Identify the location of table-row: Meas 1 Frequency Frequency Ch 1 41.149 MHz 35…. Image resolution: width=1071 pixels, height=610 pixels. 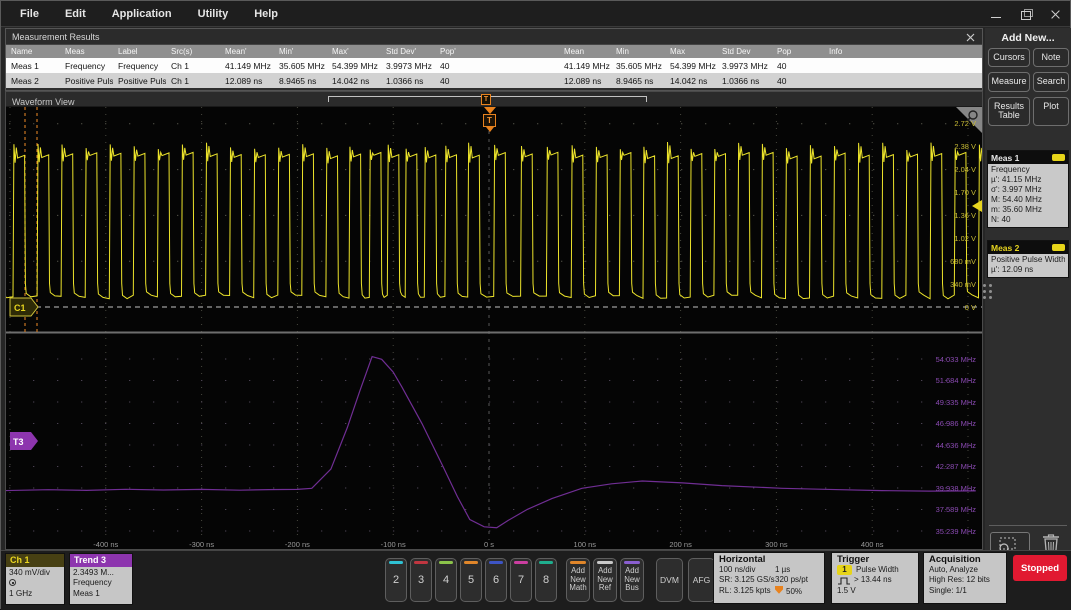
(494, 65).